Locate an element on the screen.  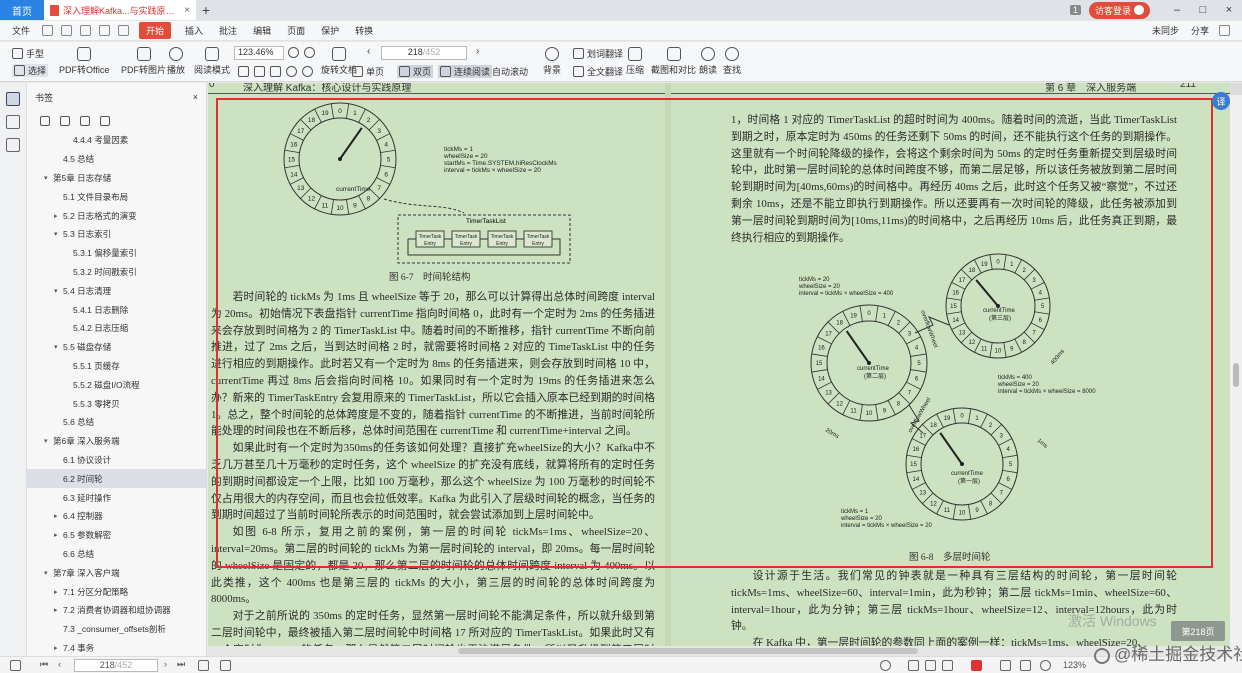
sidebar-item: 5.3.2 时间戳索引 is located at coordinates (116, 272).